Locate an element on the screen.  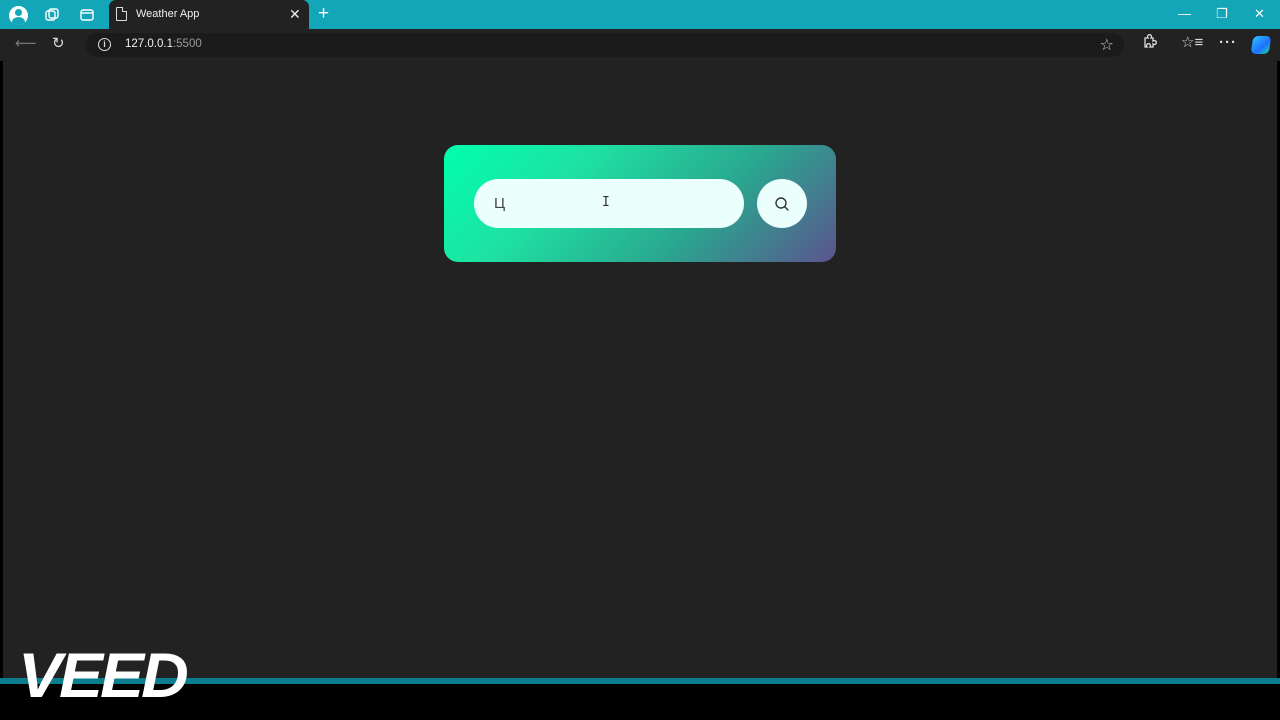
search-card: I is located at coordinates (640, 203).